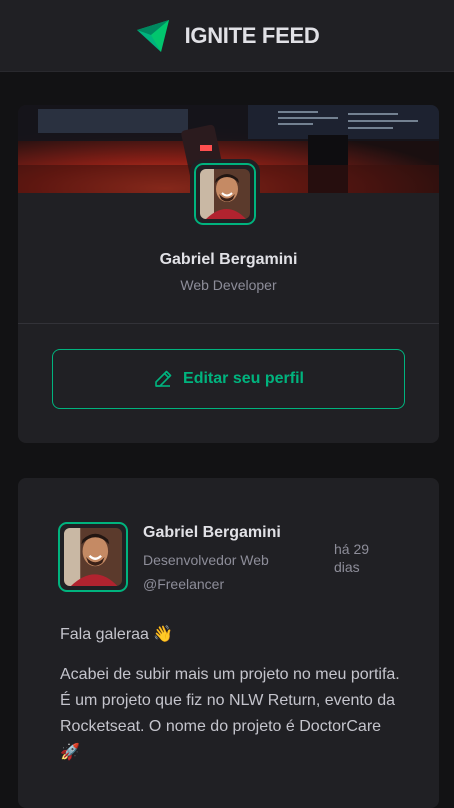  Describe the element at coordinates (93, 557) in the screenshot. I see `post-author-avatar` at that location.